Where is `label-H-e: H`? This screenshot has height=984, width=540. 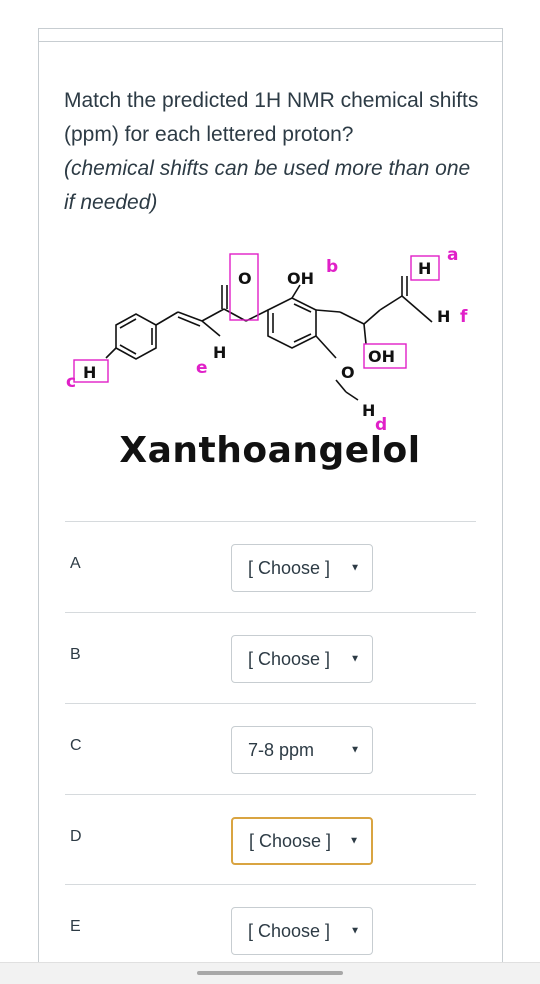 label-H-e: H is located at coordinates (219, 352).